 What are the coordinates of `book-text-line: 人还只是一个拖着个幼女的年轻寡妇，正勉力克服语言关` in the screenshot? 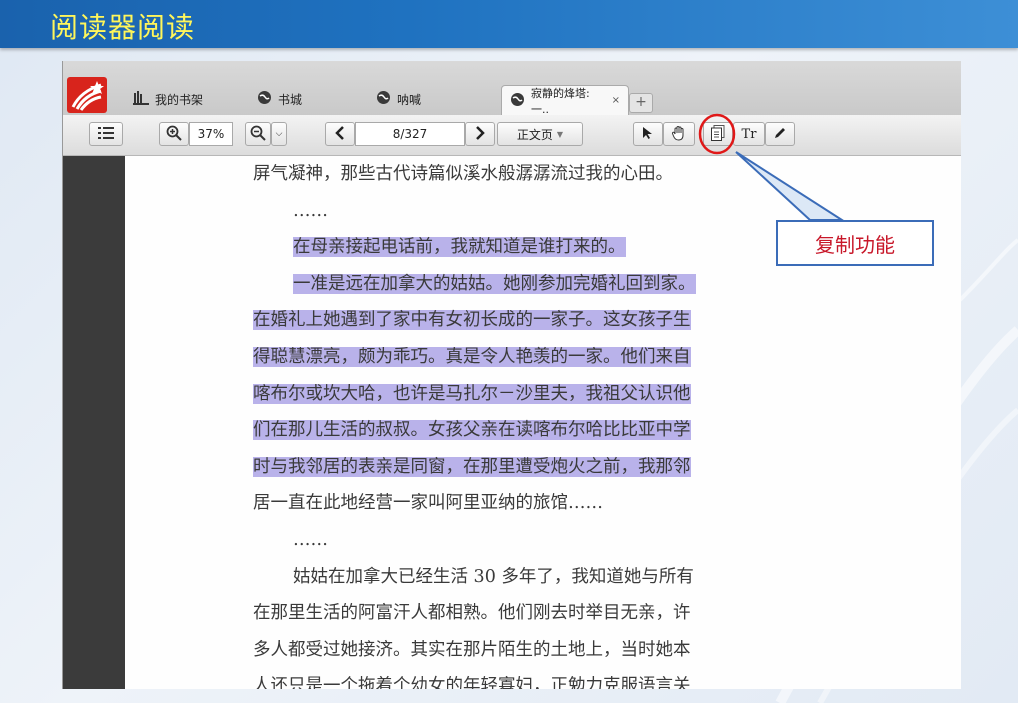 It's located at (472, 681).